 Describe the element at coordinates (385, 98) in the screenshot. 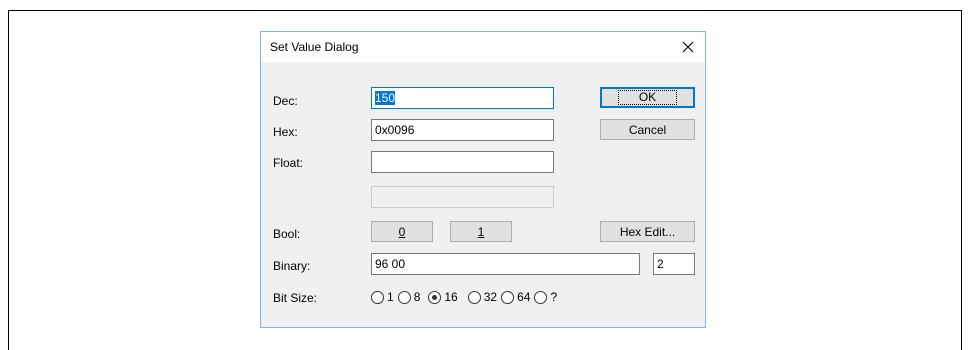

I see `dec-value: 150` at that location.